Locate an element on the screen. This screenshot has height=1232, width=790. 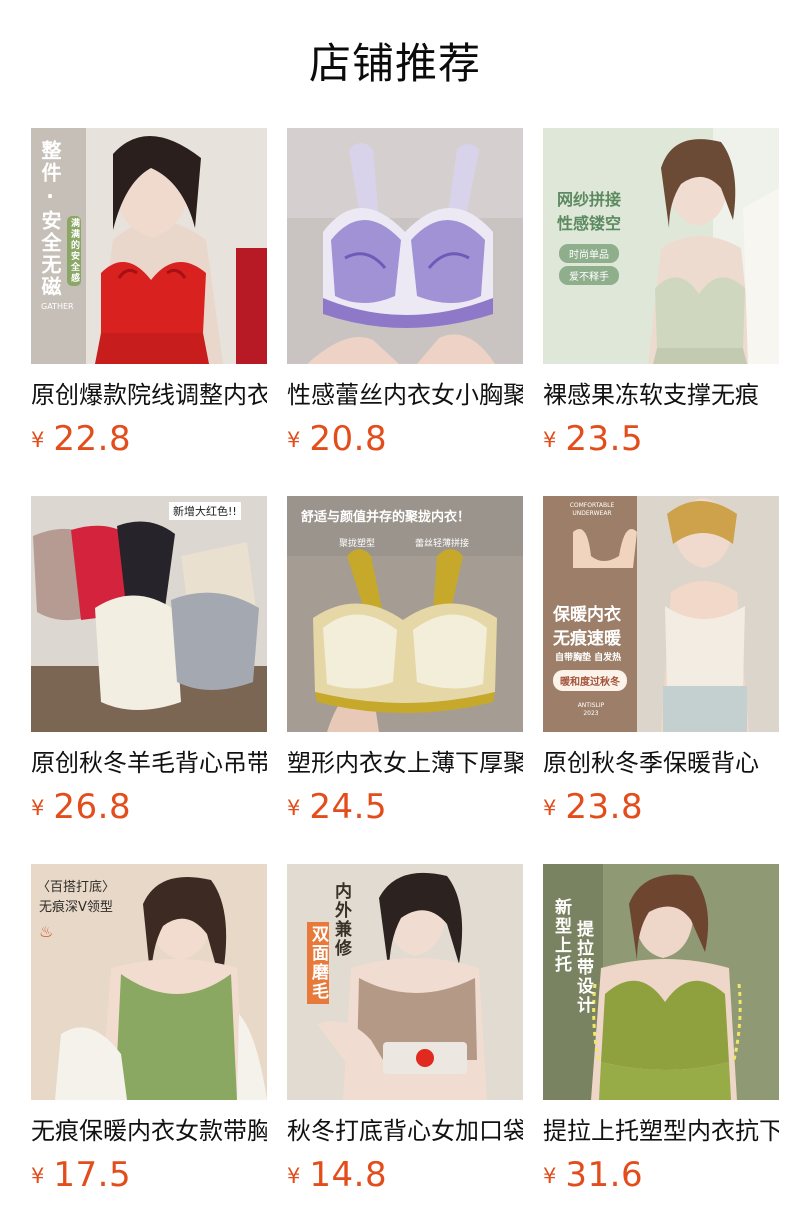
product-price: ¥23.5 is located at coordinates (661, 439).